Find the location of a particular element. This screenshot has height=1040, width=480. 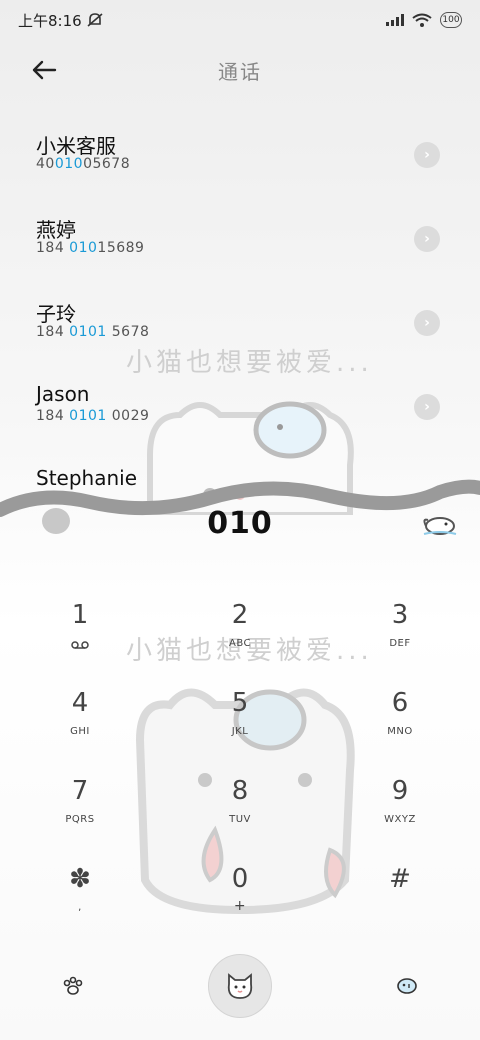

paw-icon is located at coordinates (73, 985).